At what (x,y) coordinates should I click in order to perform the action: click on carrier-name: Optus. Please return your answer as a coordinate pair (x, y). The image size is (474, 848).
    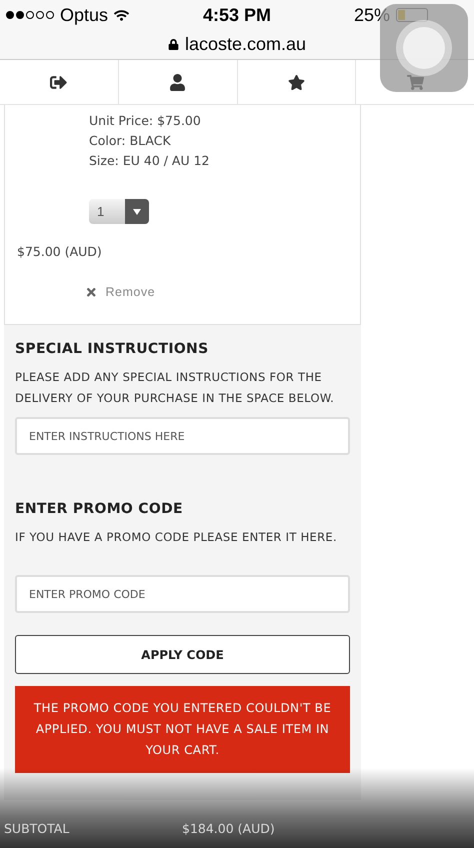
    Looking at the image, I should click on (84, 15).